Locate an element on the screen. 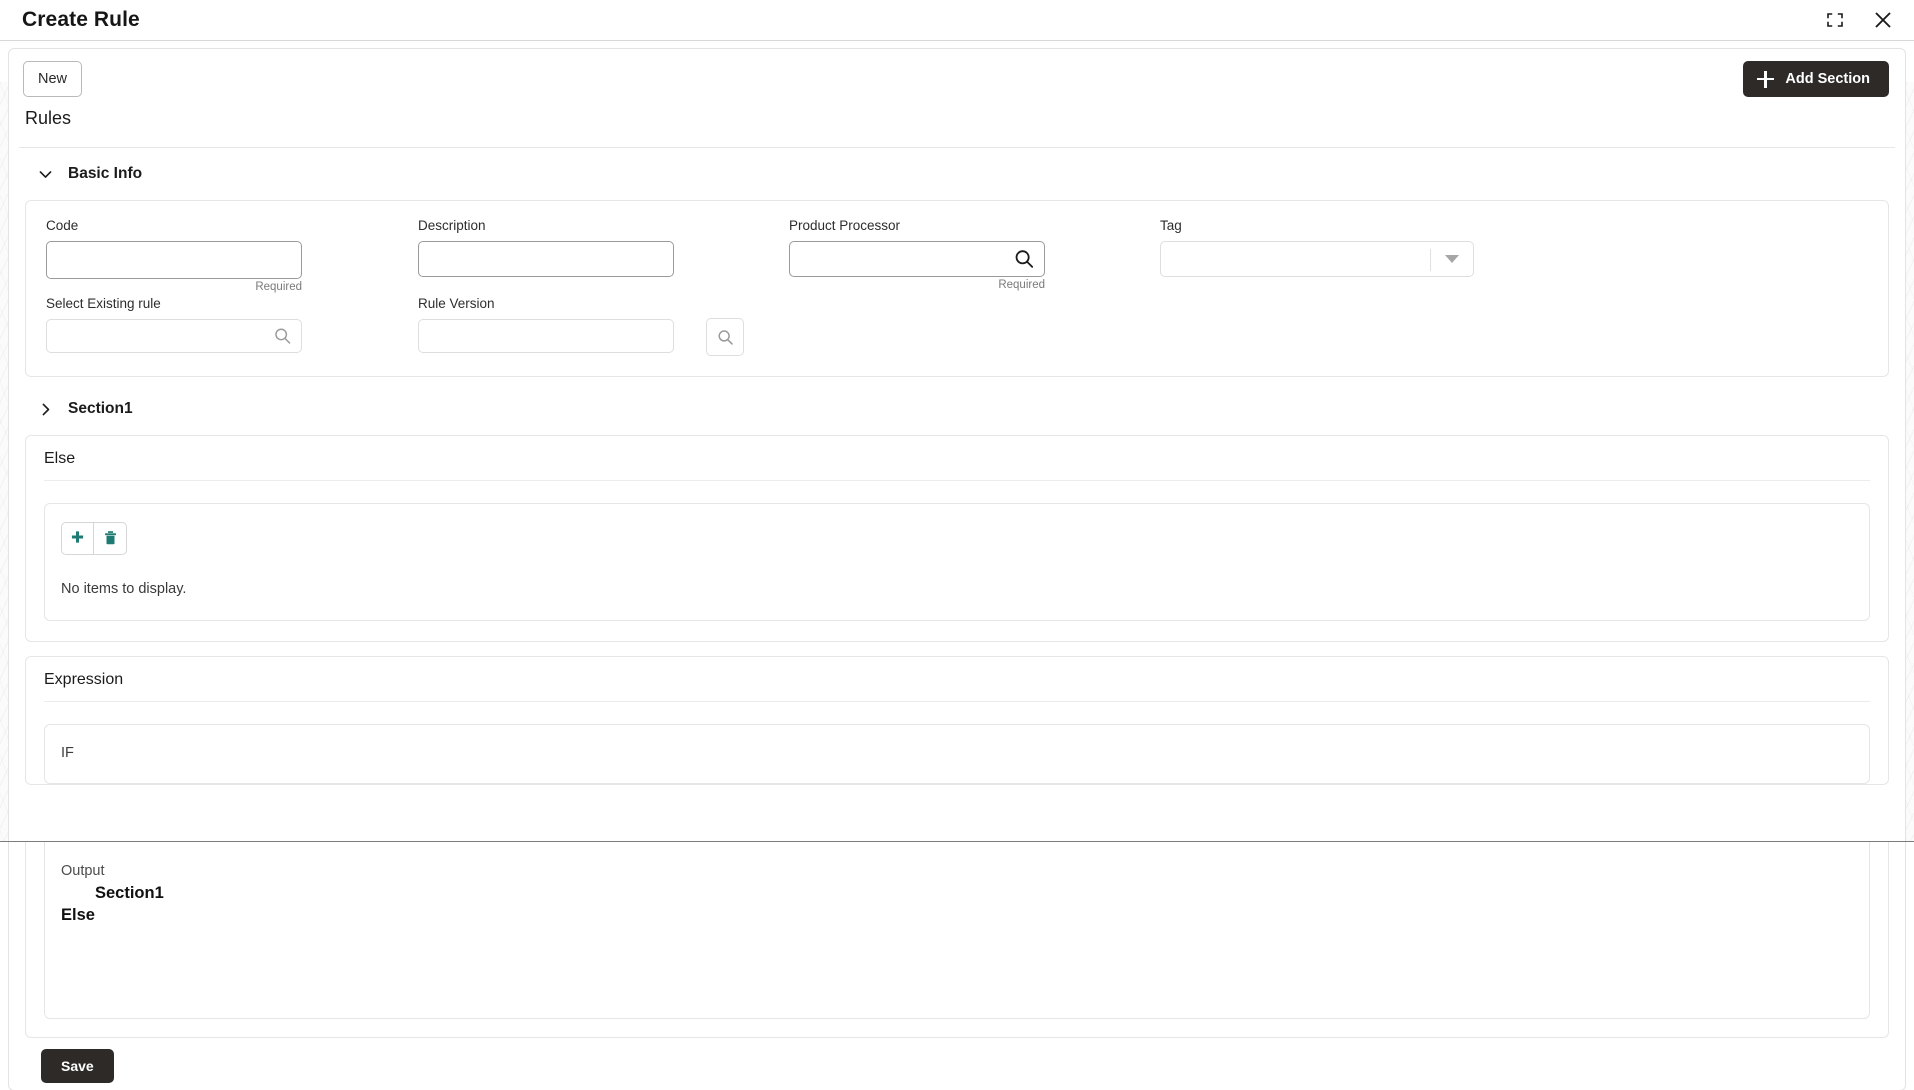  field-label-rule-version: Rule Version is located at coordinates (456, 303).